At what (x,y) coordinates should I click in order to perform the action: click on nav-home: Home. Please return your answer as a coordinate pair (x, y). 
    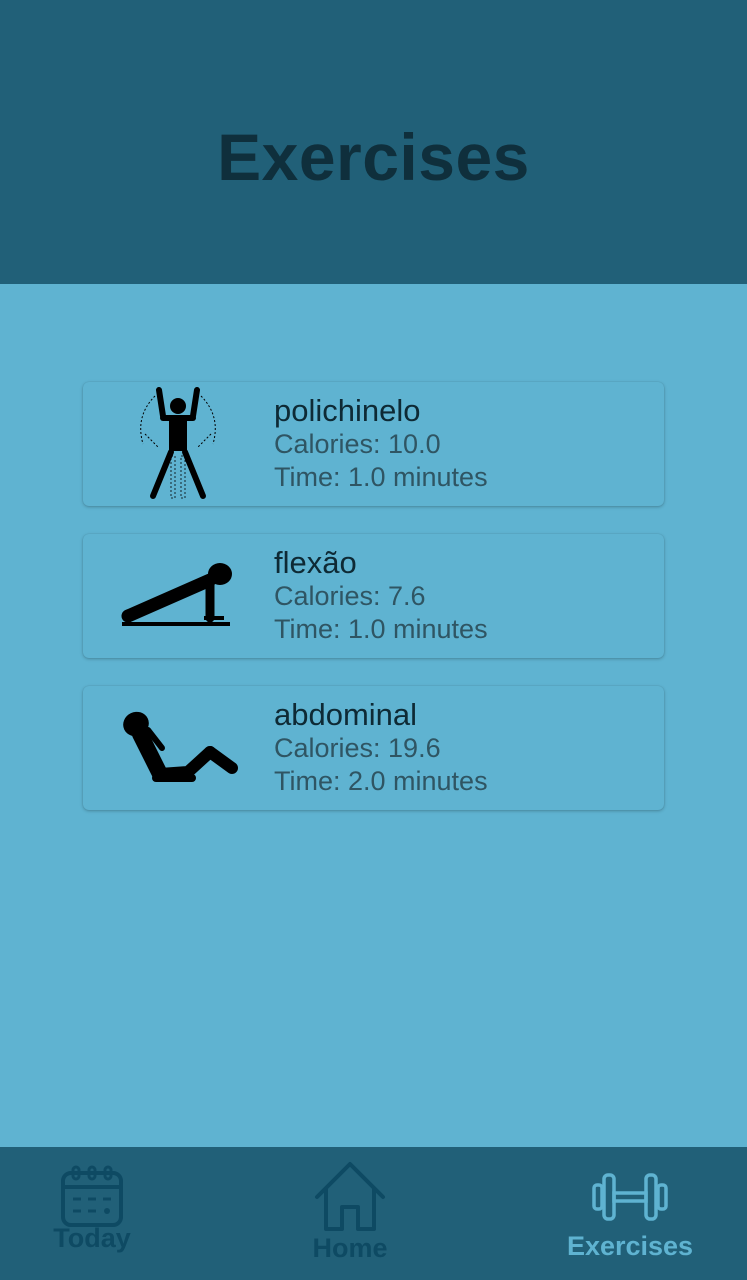
    Looking at the image, I should click on (350, 1213).